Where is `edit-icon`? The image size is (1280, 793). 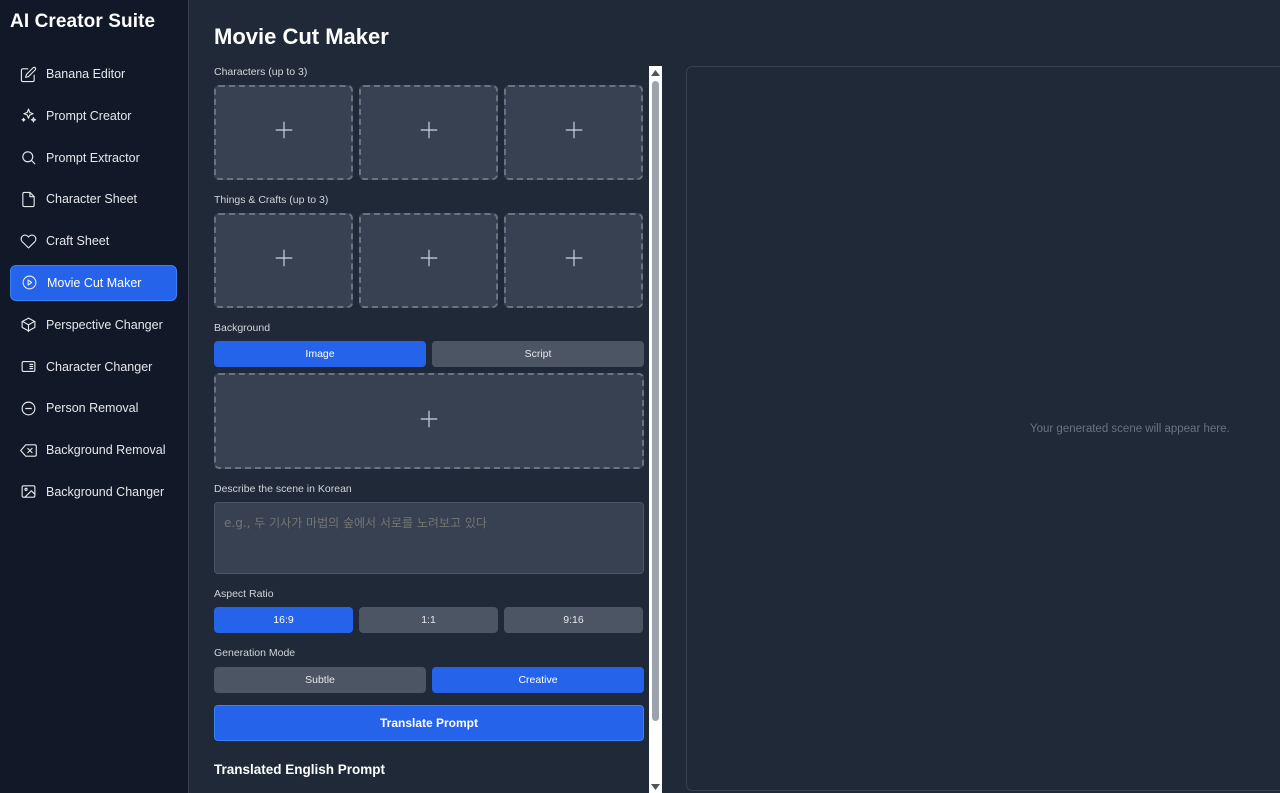 edit-icon is located at coordinates (28, 74).